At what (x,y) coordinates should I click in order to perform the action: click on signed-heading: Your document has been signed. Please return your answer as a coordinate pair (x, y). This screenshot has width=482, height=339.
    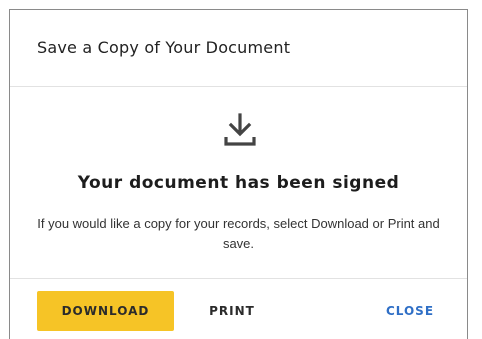
    Looking at the image, I should click on (238, 183).